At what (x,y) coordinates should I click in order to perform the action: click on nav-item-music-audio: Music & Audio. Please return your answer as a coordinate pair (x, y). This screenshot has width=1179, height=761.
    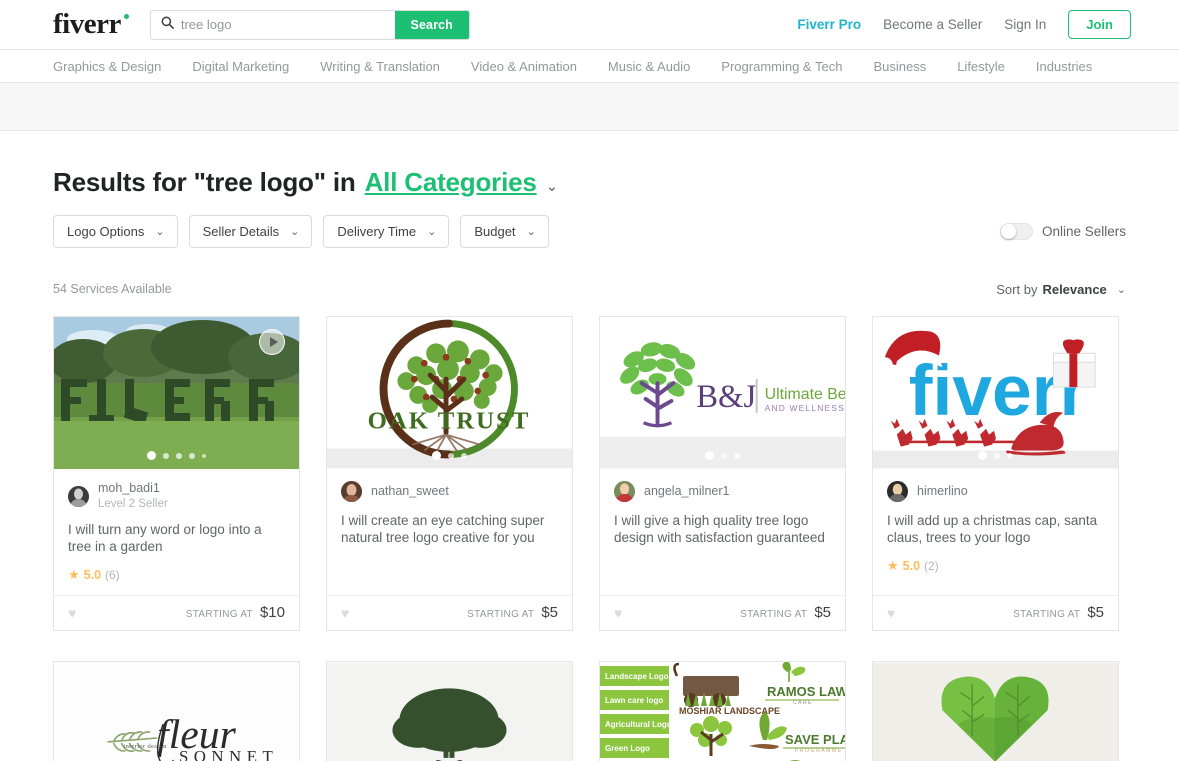
    Looking at the image, I should click on (649, 66).